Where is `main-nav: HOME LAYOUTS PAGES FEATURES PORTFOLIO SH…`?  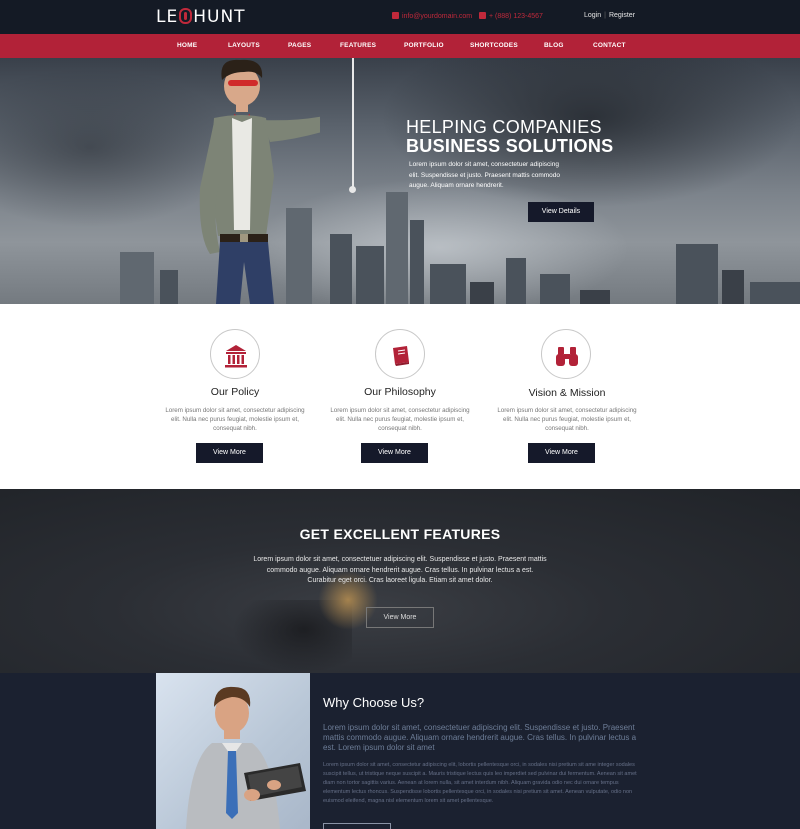 main-nav: HOME LAYOUTS PAGES FEATURES PORTFOLIO SH… is located at coordinates (400, 46).